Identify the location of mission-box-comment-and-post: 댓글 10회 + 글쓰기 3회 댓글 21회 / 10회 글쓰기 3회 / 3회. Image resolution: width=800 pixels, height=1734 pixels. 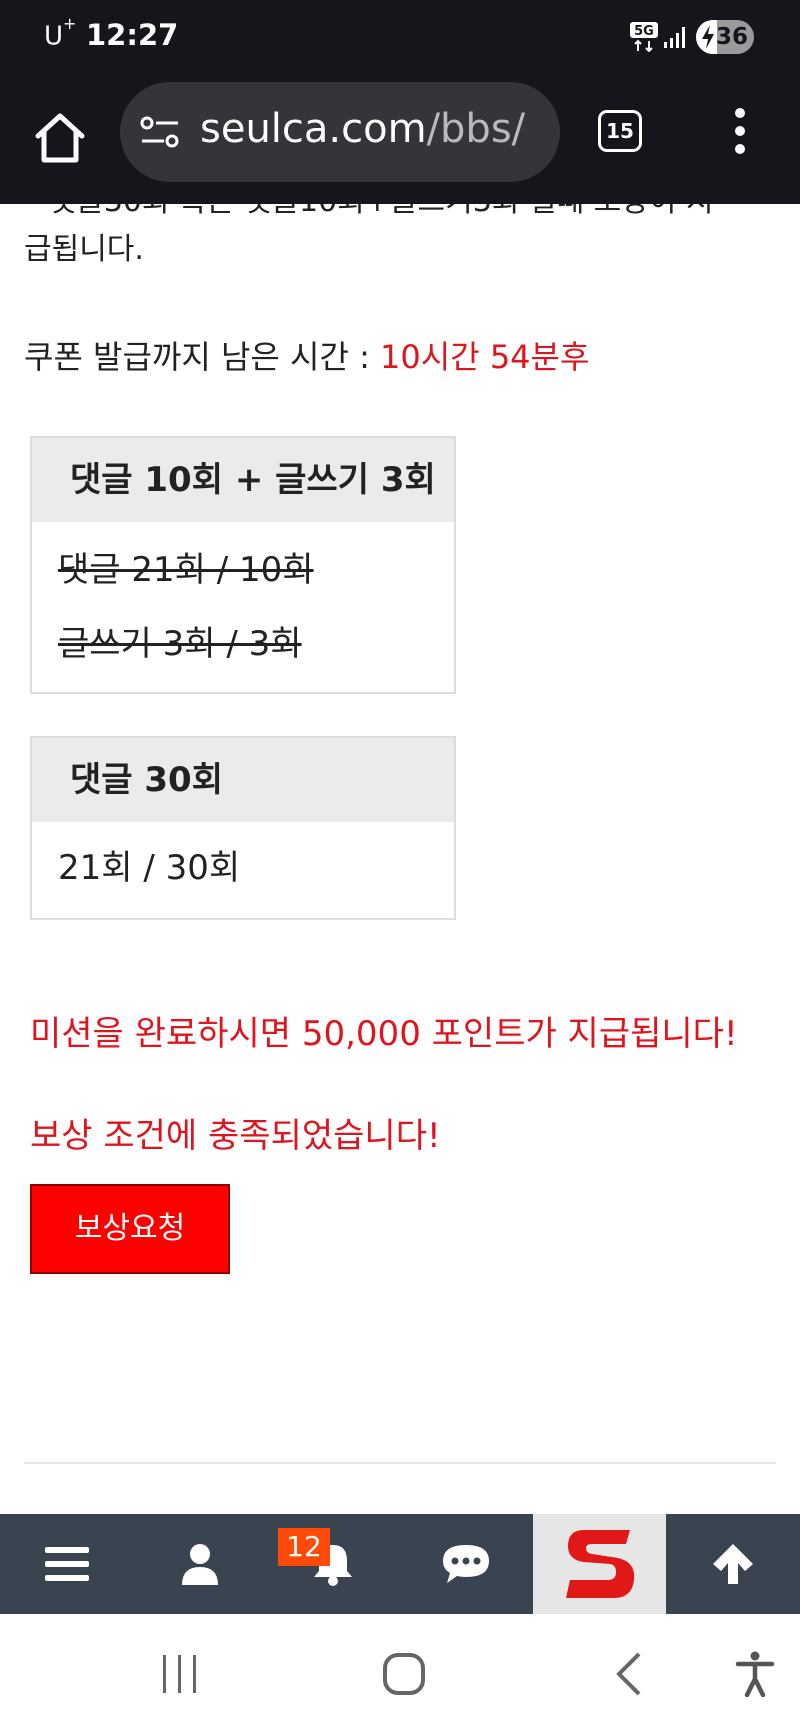
(243, 565).